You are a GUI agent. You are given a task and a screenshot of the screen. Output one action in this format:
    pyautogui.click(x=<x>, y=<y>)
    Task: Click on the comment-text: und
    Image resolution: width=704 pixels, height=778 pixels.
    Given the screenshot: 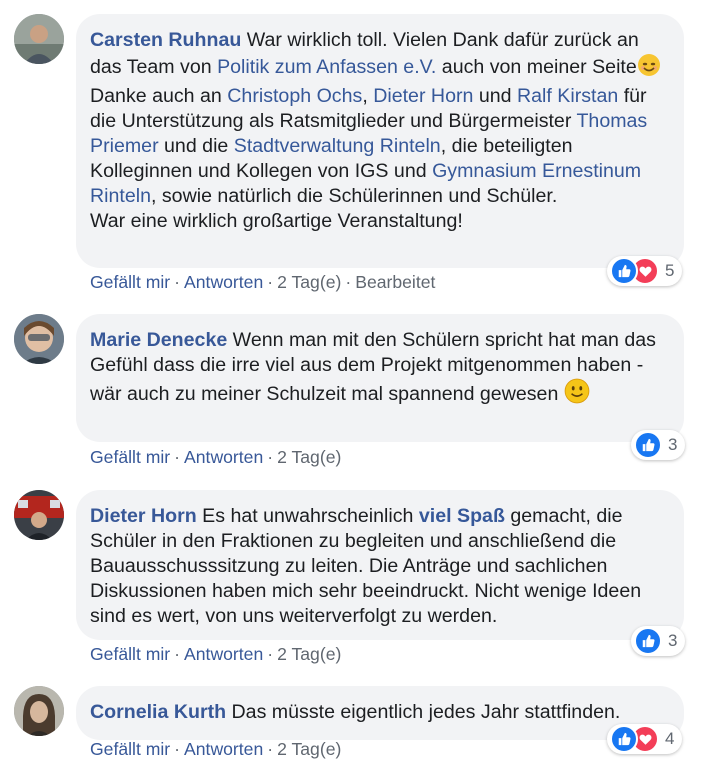 What is the action you would take?
    pyautogui.click(x=495, y=96)
    